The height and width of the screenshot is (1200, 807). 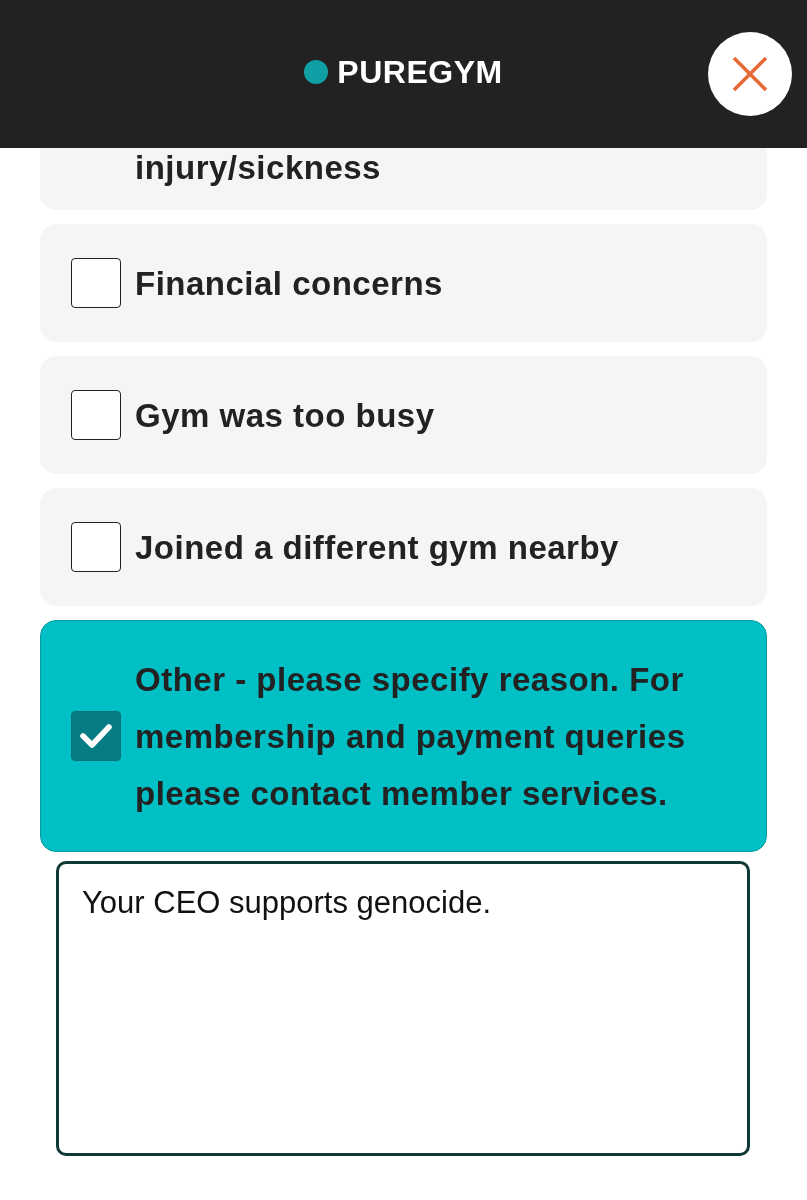 What do you see at coordinates (258, 168) in the screenshot?
I see `option-label: injury/sickness` at bounding box center [258, 168].